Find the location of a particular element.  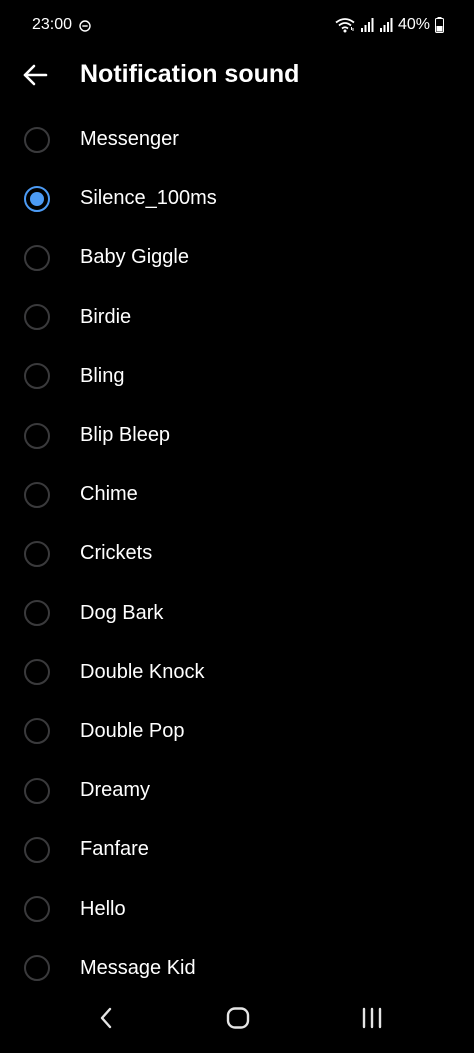

status-left: 23:00 is located at coordinates (61, 25).